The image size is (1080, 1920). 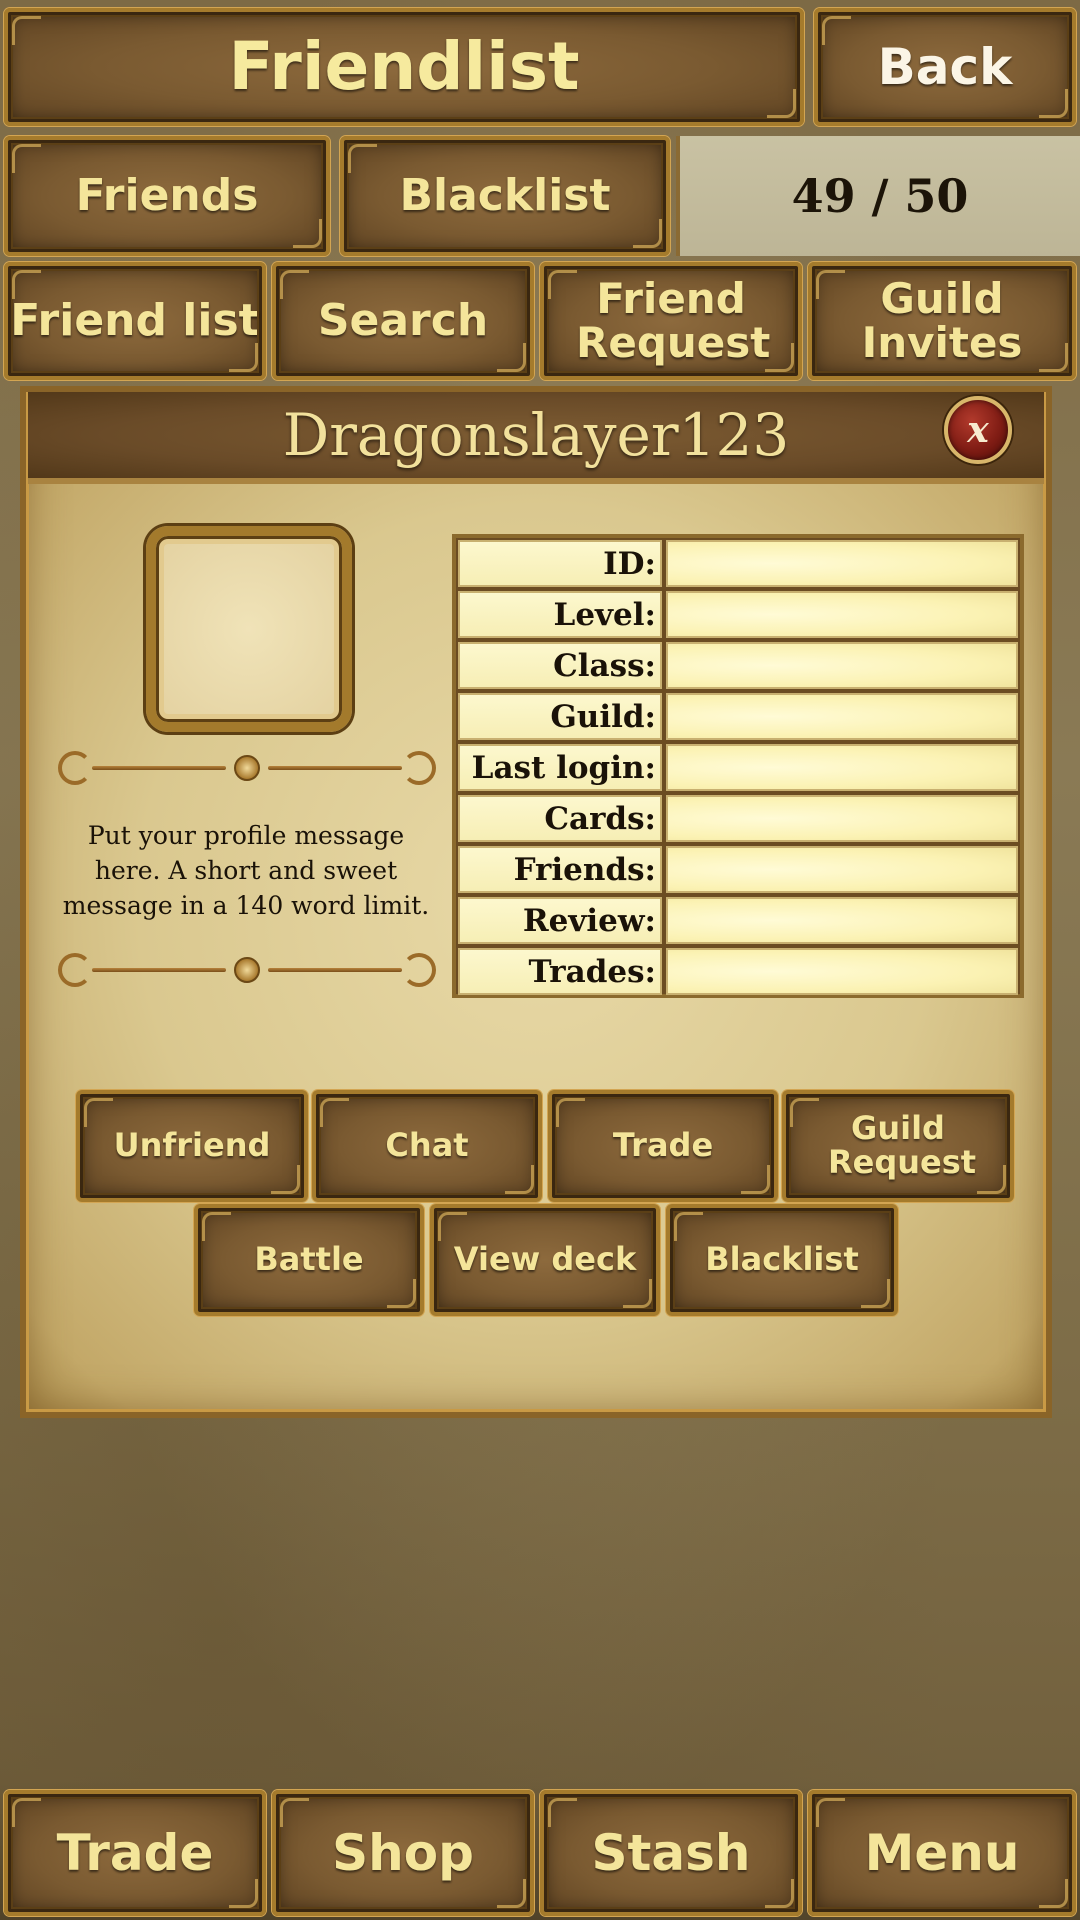 I want to click on avatar, so click(x=249, y=629).